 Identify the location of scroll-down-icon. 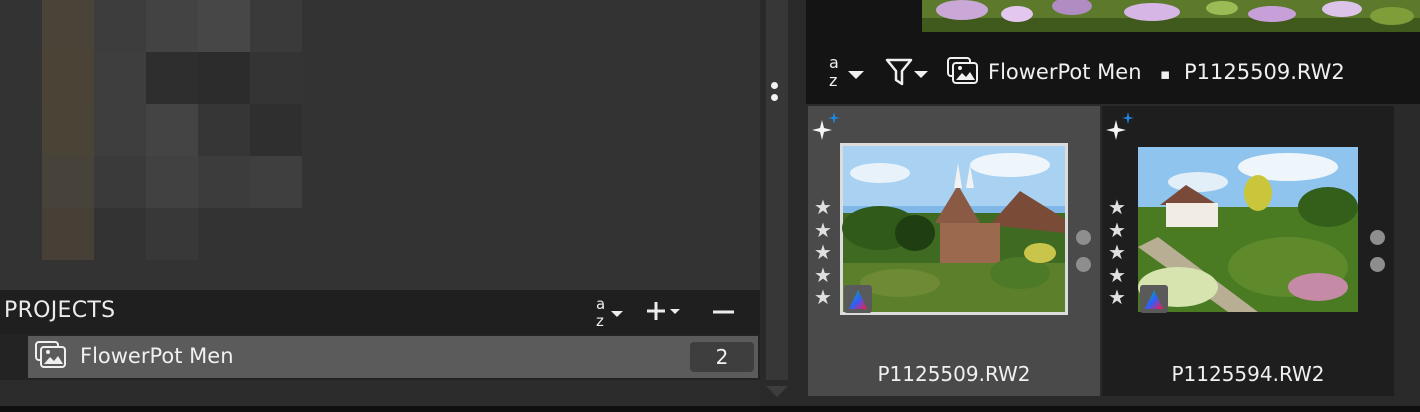
(777, 391).